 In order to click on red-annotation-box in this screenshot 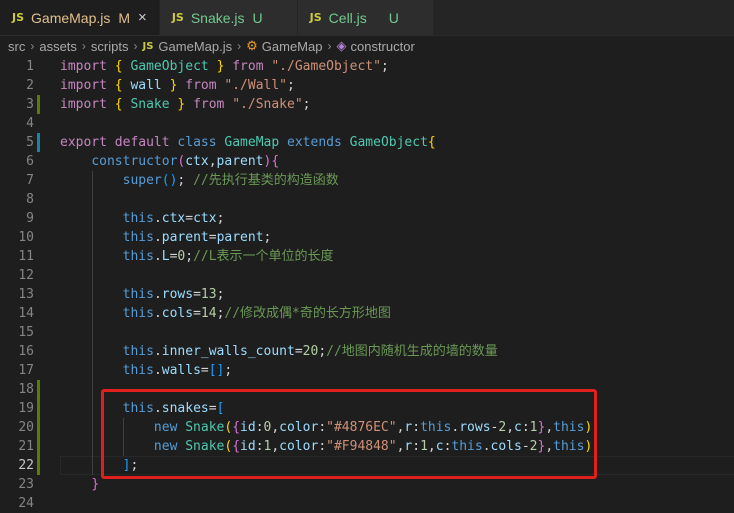, I will do `click(349, 434)`.